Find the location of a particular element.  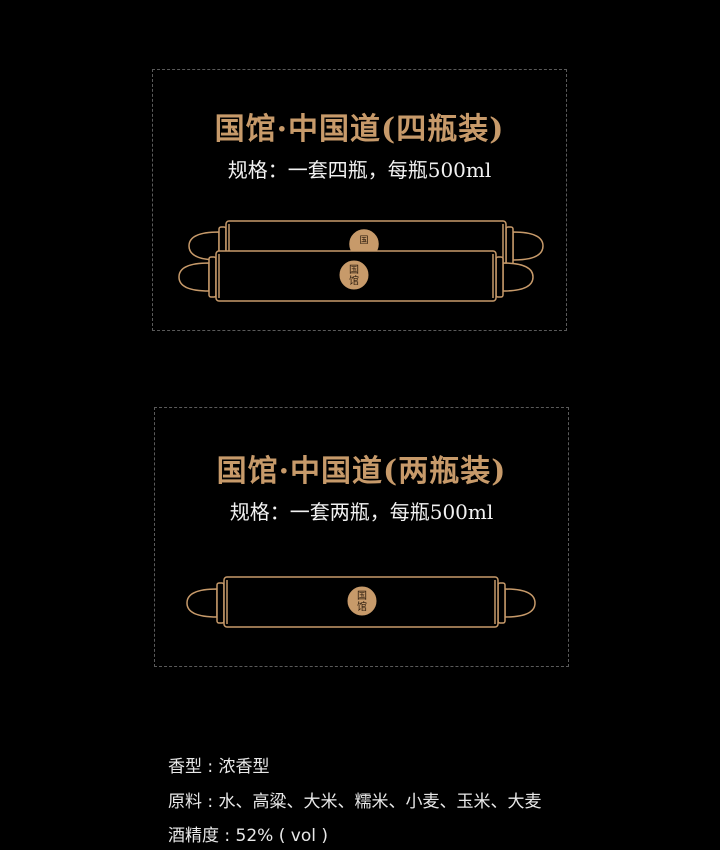

scroll-icon: 国 馆 is located at coordinates (361, 602).